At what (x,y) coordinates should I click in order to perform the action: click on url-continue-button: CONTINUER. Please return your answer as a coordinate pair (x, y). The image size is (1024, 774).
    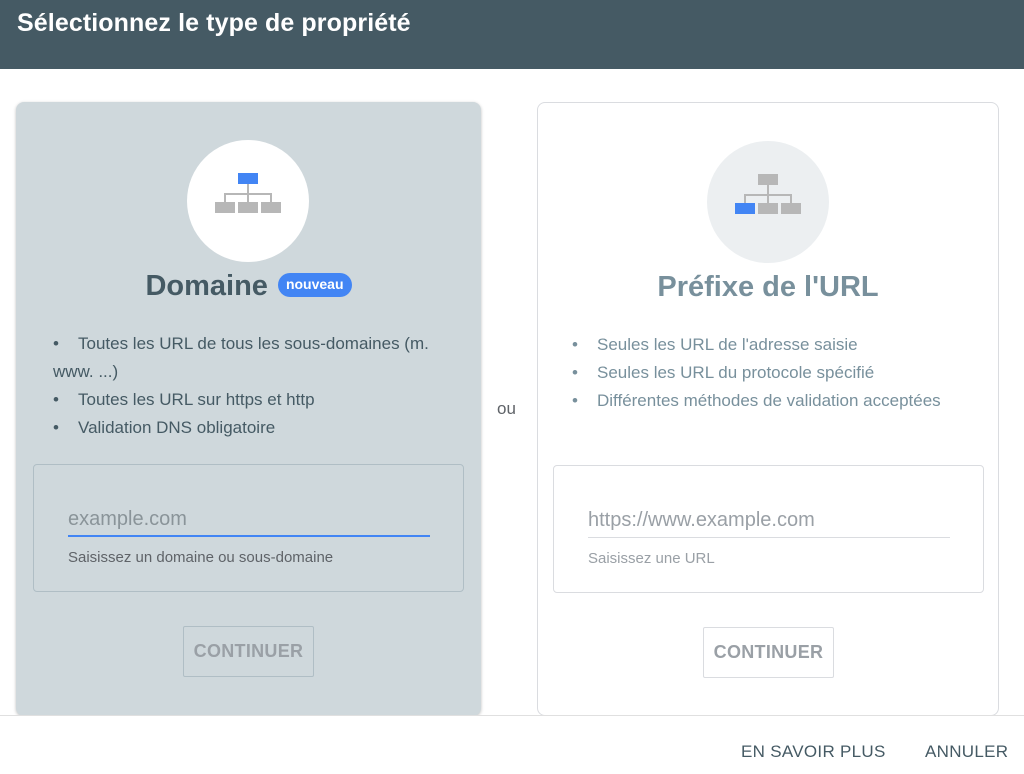
    Looking at the image, I should click on (768, 652).